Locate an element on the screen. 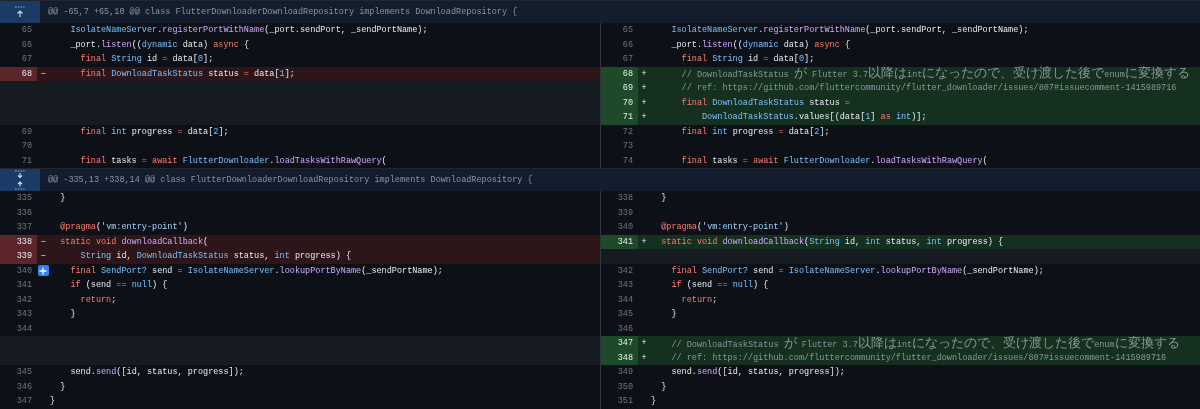 The width and height of the screenshot is (1200, 409). expand-both-icon is located at coordinates (20, 180).